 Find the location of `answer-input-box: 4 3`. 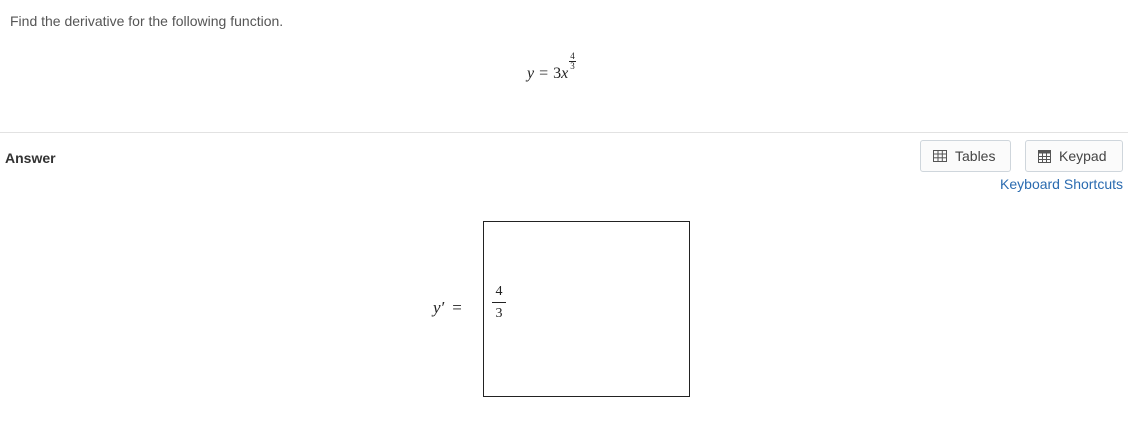

answer-input-box: 4 3 is located at coordinates (586, 309).